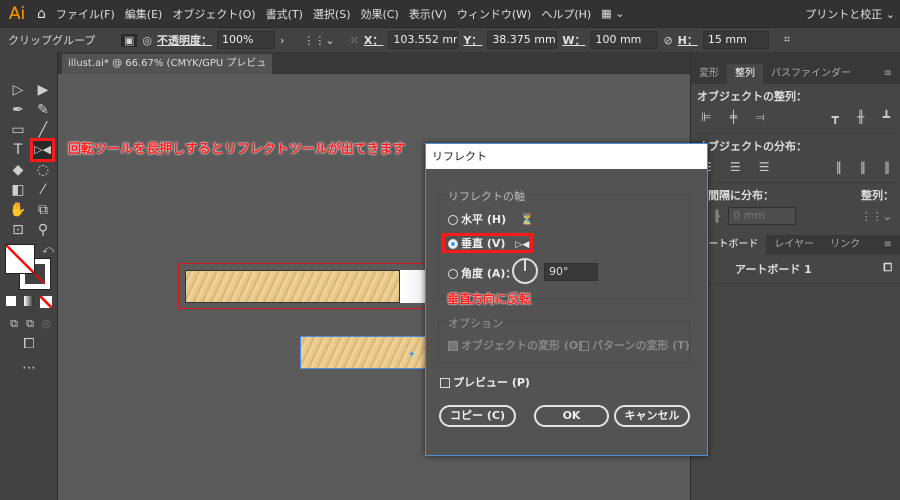 The width and height of the screenshot is (900, 500). Describe the element at coordinates (489, 299) in the screenshot. I see `vertical-hint-annotation: 垂直方向に反転` at that location.